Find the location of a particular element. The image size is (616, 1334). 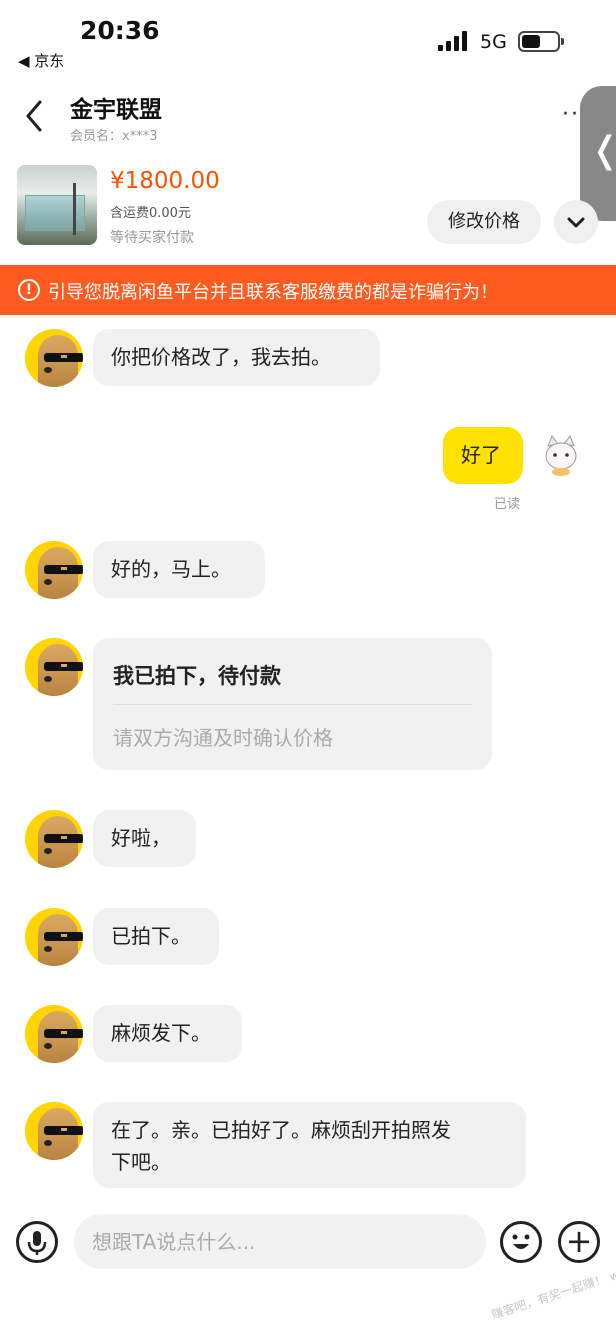

network-type: 5G is located at coordinates (493, 42).